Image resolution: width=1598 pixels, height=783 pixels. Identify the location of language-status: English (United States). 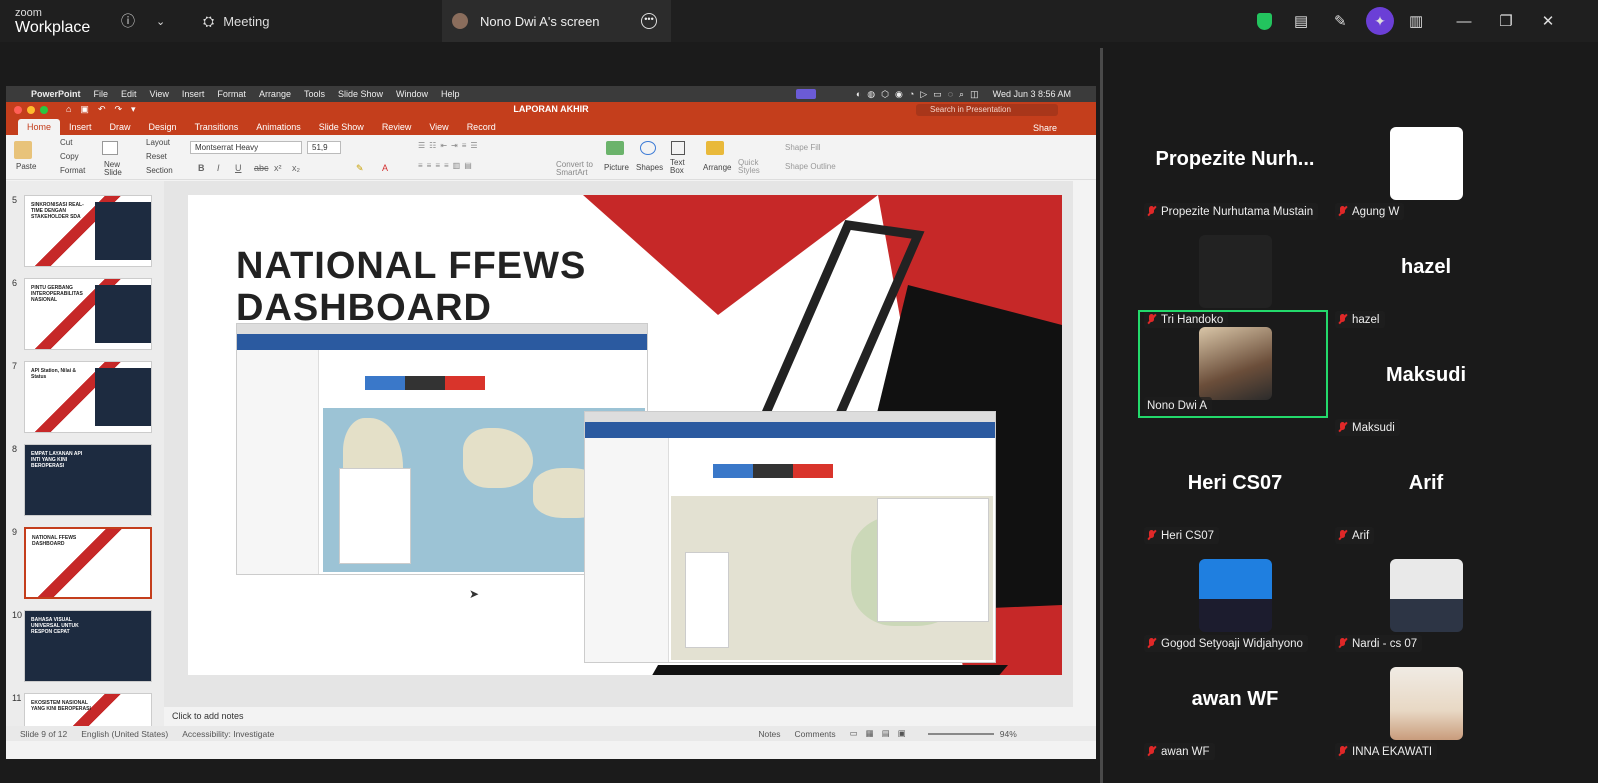
(124, 734).